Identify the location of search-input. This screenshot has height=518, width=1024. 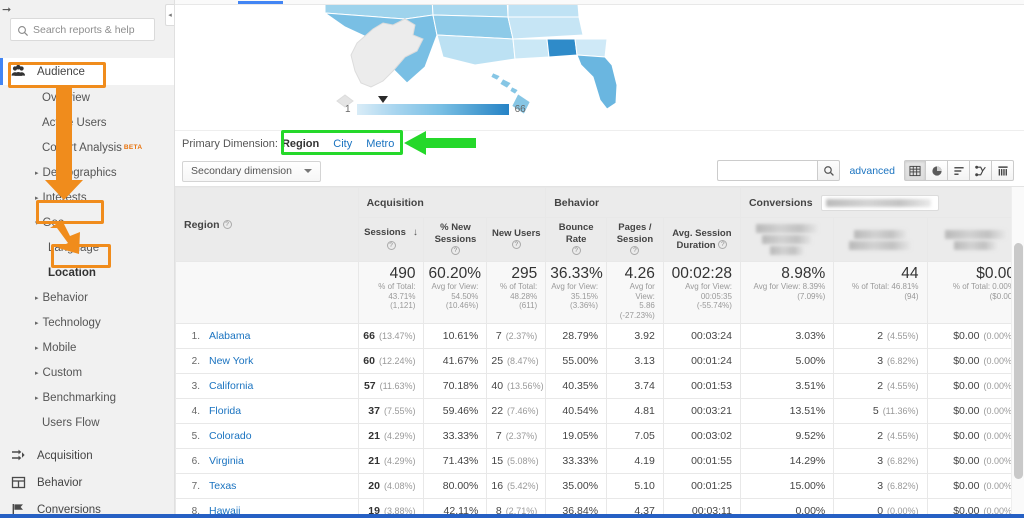
(93, 29).